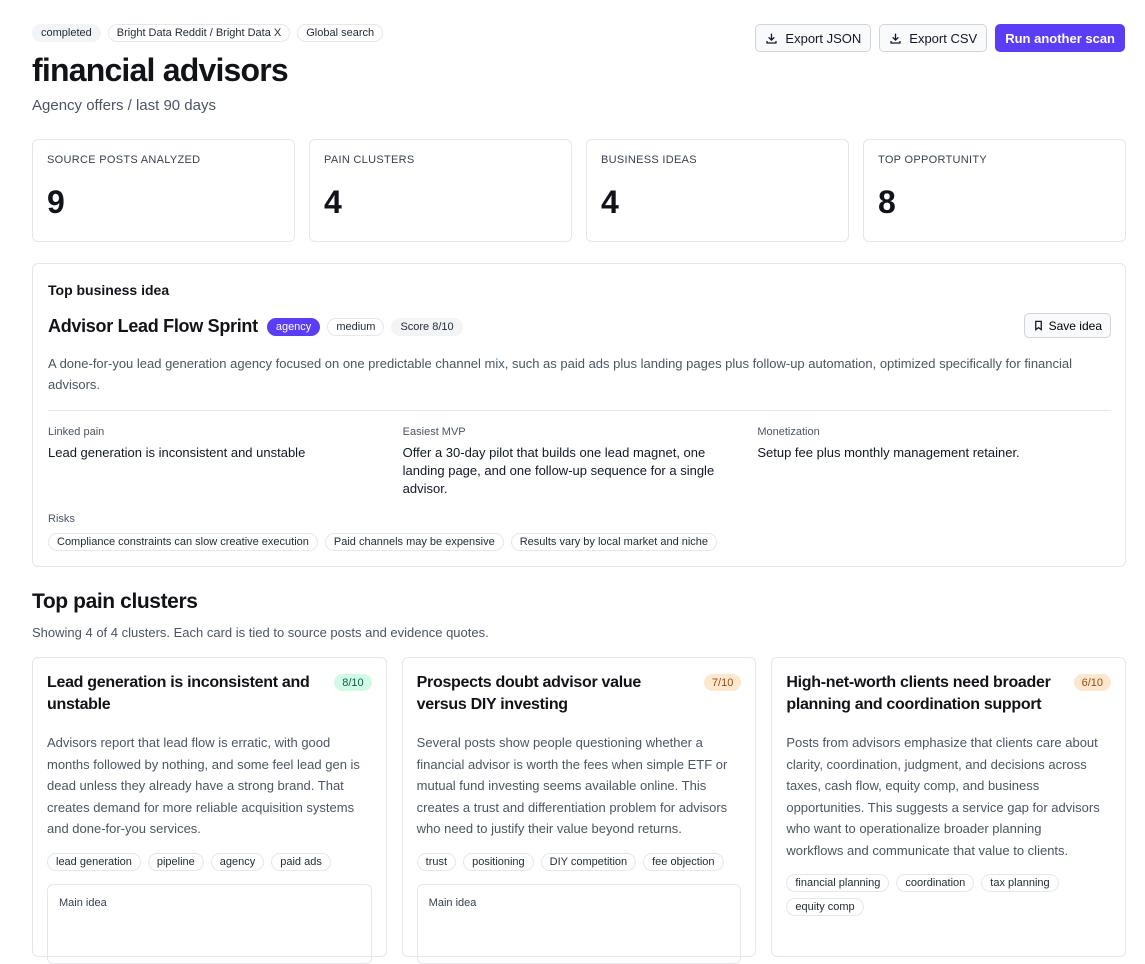 The width and height of the screenshot is (1145, 964). What do you see at coordinates (434, 432) in the screenshot?
I see `easiest-mvp-label: Easiest MVP` at bounding box center [434, 432].